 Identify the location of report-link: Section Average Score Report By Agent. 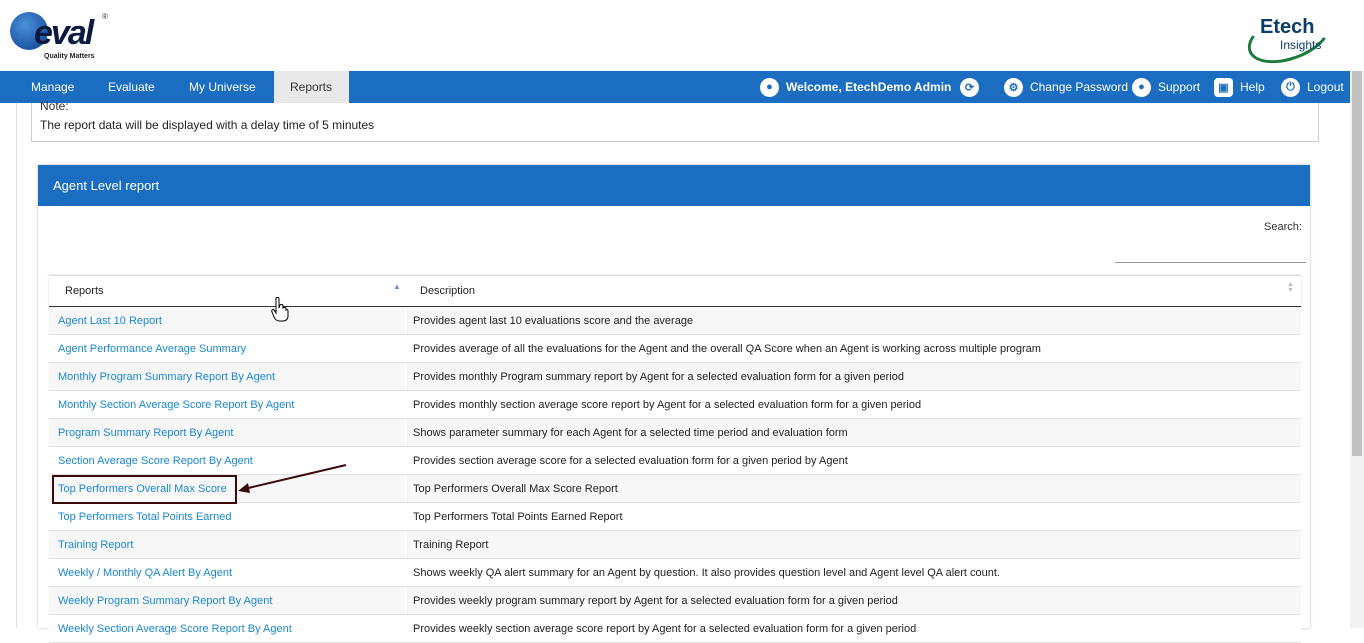
(155, 461).